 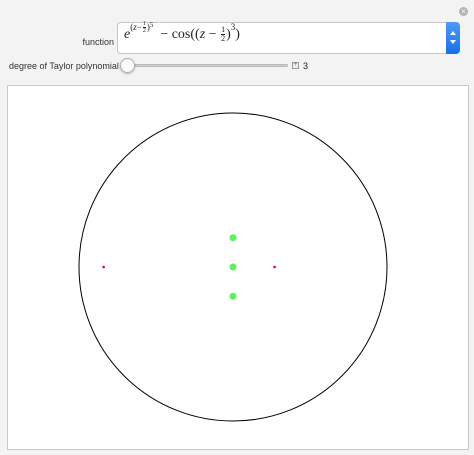 I want to click on function-label: function, so click(x=98, y=42).